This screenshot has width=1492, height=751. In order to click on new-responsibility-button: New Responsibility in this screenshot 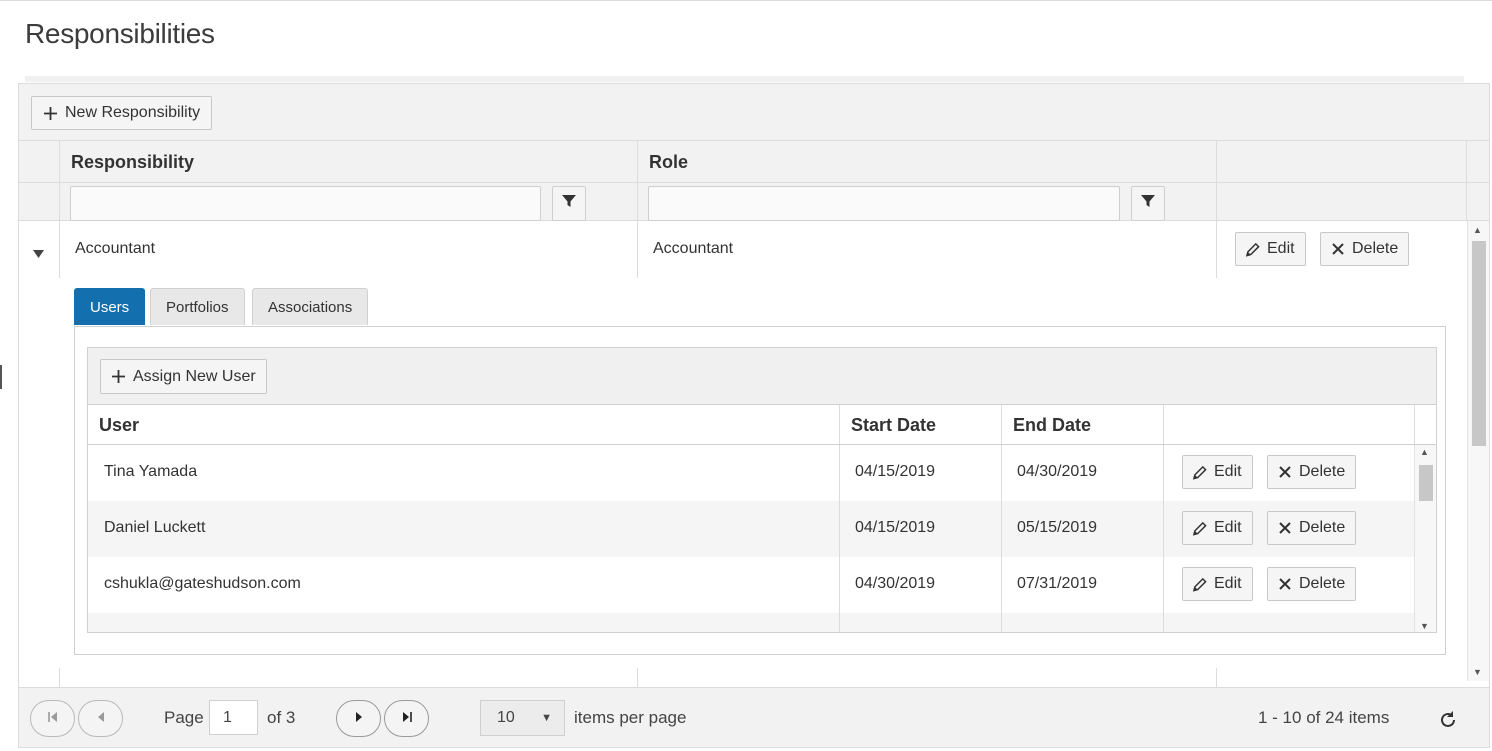, I will do `click(122, 113)`.